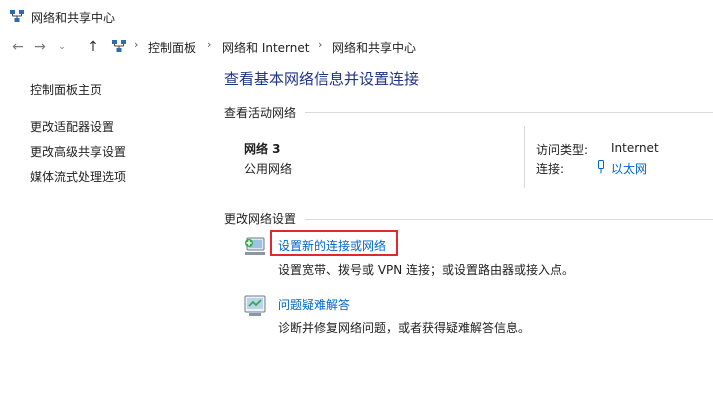 This screenshot has width=713, height=410. What do you see at coordinates (18, 47) in the screenshot?
I see `back-arrow-icon: ←` at bounding box center [18, 47].